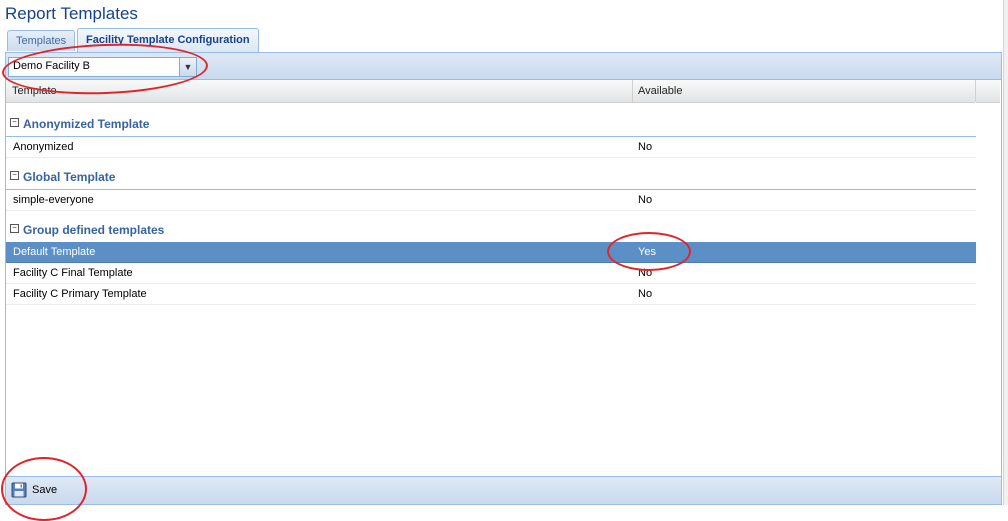 The height and width of the screenshot is (521, 1008). What do you see at coordinates (86, 124) in the screenshot?
I see `group-label: Anonymized Template` at bounding box center [86, 124].